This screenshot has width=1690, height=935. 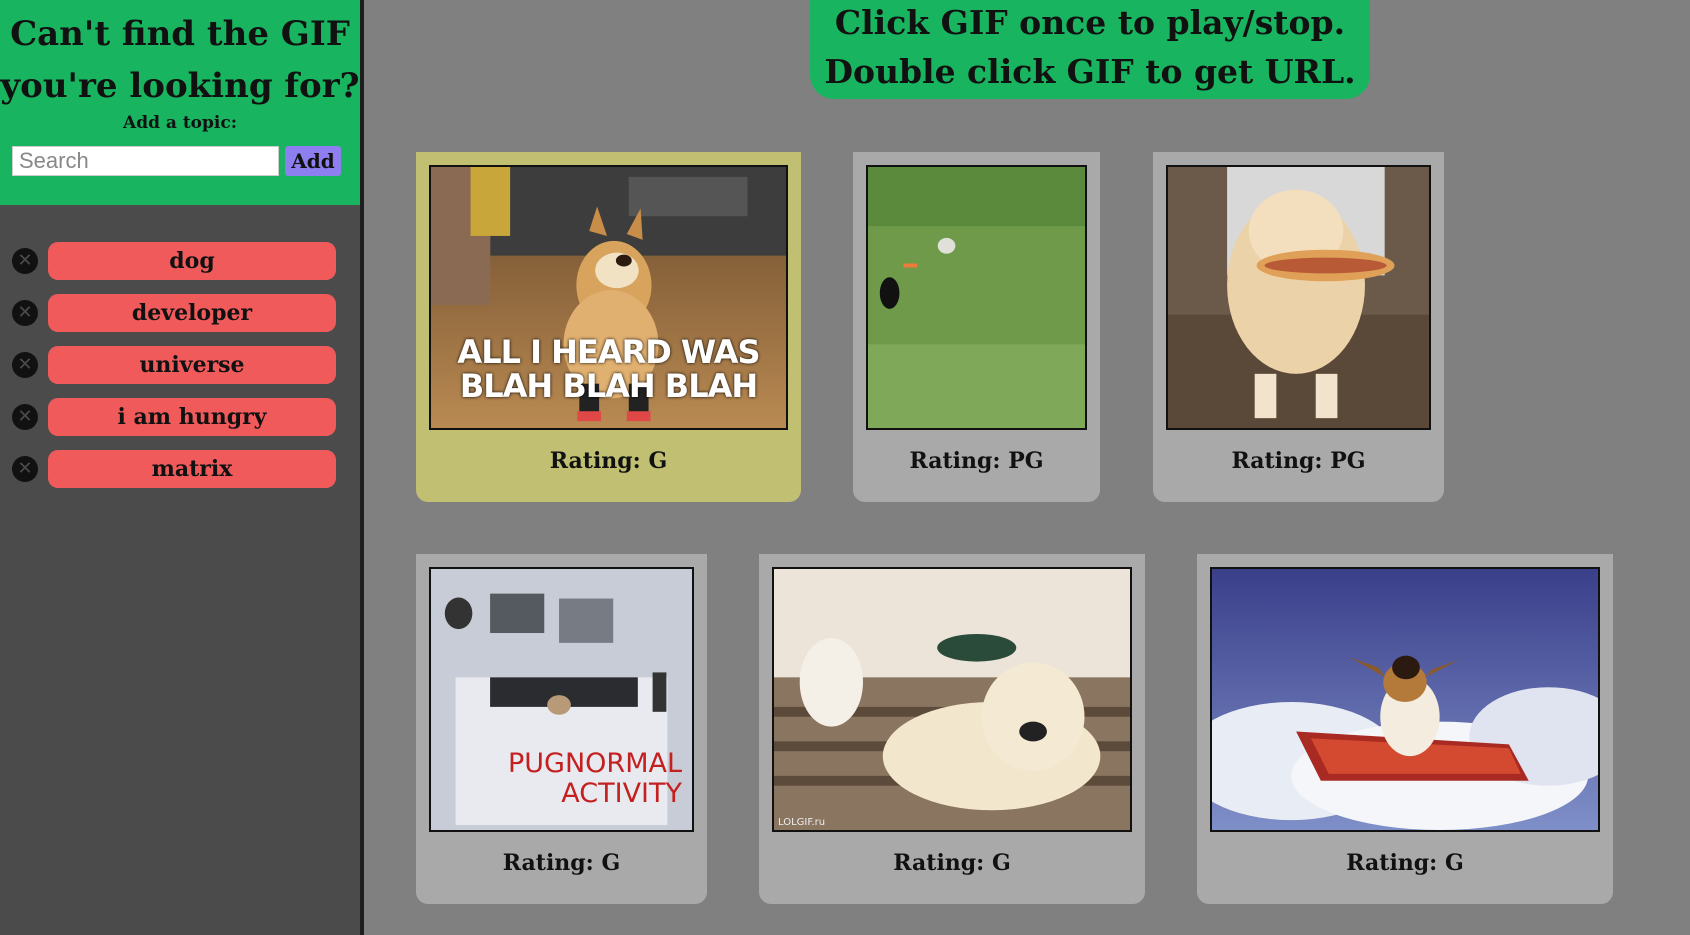 I want to click on add-button: Add, so click(x=313, y=161).